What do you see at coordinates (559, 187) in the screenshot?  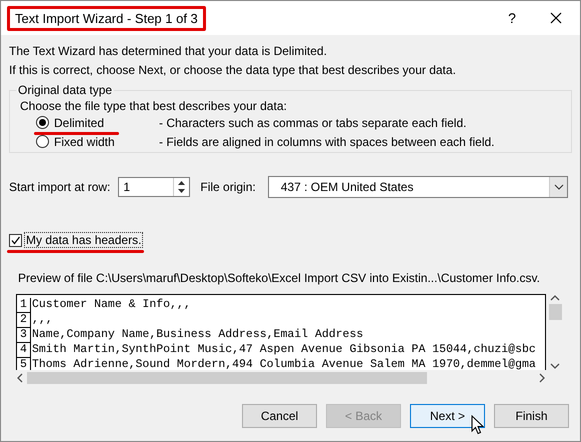 I see `chevron-down-icon` at bounding box center [559, 187].